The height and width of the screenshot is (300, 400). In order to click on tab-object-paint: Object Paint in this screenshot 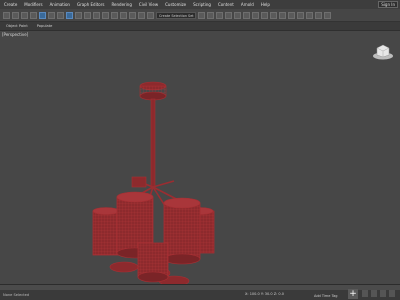, I will do `click(17, 26)`.